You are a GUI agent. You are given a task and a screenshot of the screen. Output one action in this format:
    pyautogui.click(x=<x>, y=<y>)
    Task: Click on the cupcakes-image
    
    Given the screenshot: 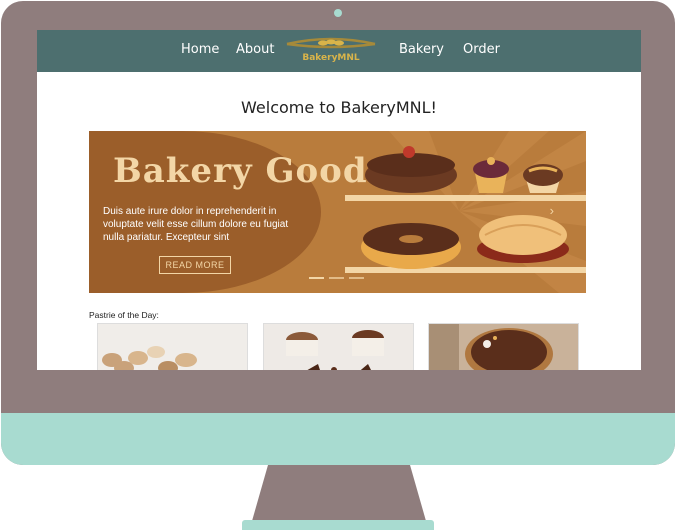 What is the action you would take?
    pyautogui.click(x=172, y=347)
    